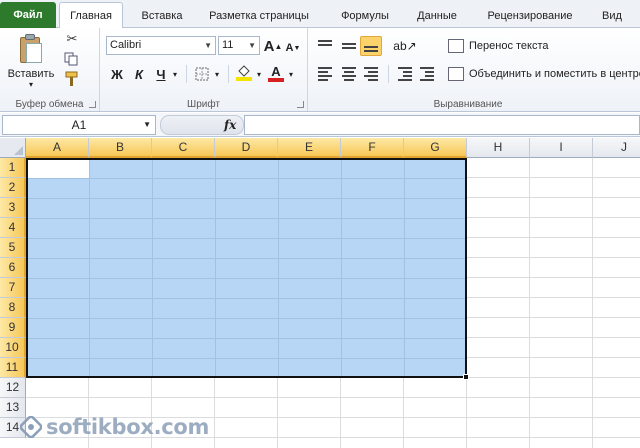 The image size is (640, 448). I want to click on fill-color-button, so click(244, 73).